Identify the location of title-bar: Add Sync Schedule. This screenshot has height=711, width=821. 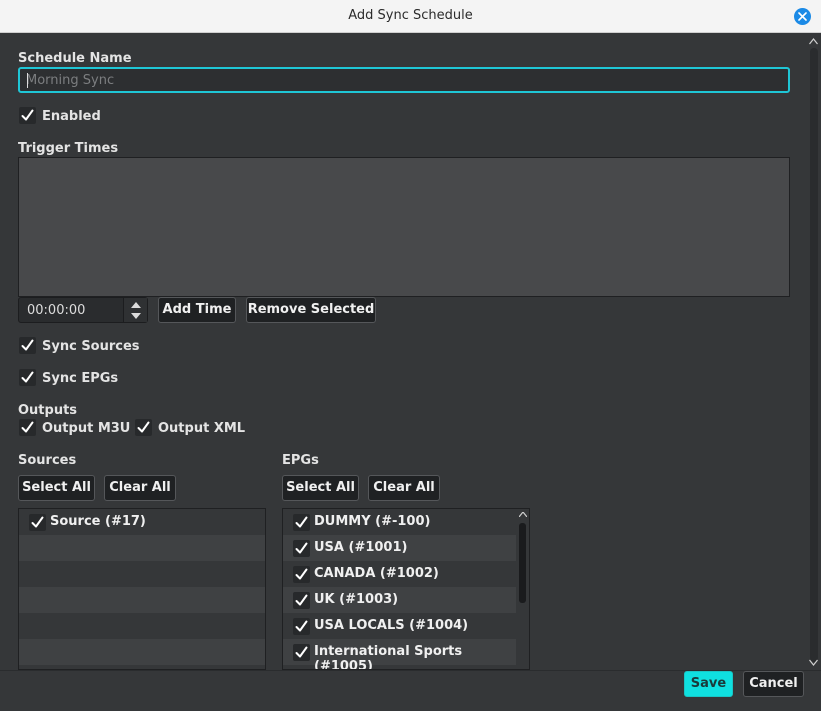
(410, 16).